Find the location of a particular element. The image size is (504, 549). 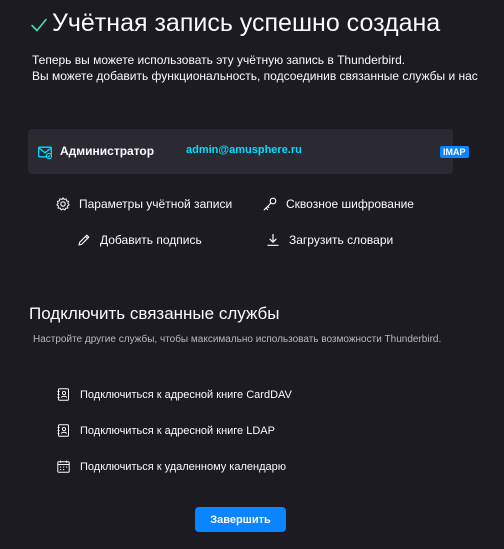

account-card: Администратор admin@amusphere.ru IMAP is located at coordinates (248, 151).